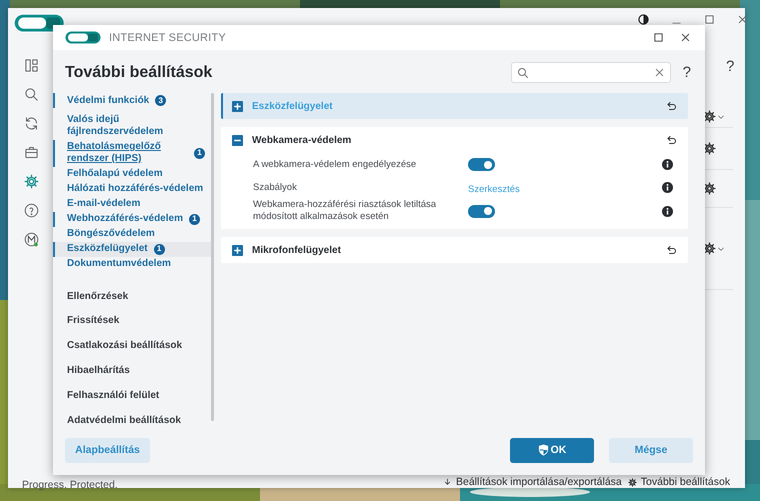 Image resolution: width=760 pixels, height=501 pixels. What do you see at coordinates (83, 37) in the screenshot?
I see `logo-icon` at bounding box center [83, 37].